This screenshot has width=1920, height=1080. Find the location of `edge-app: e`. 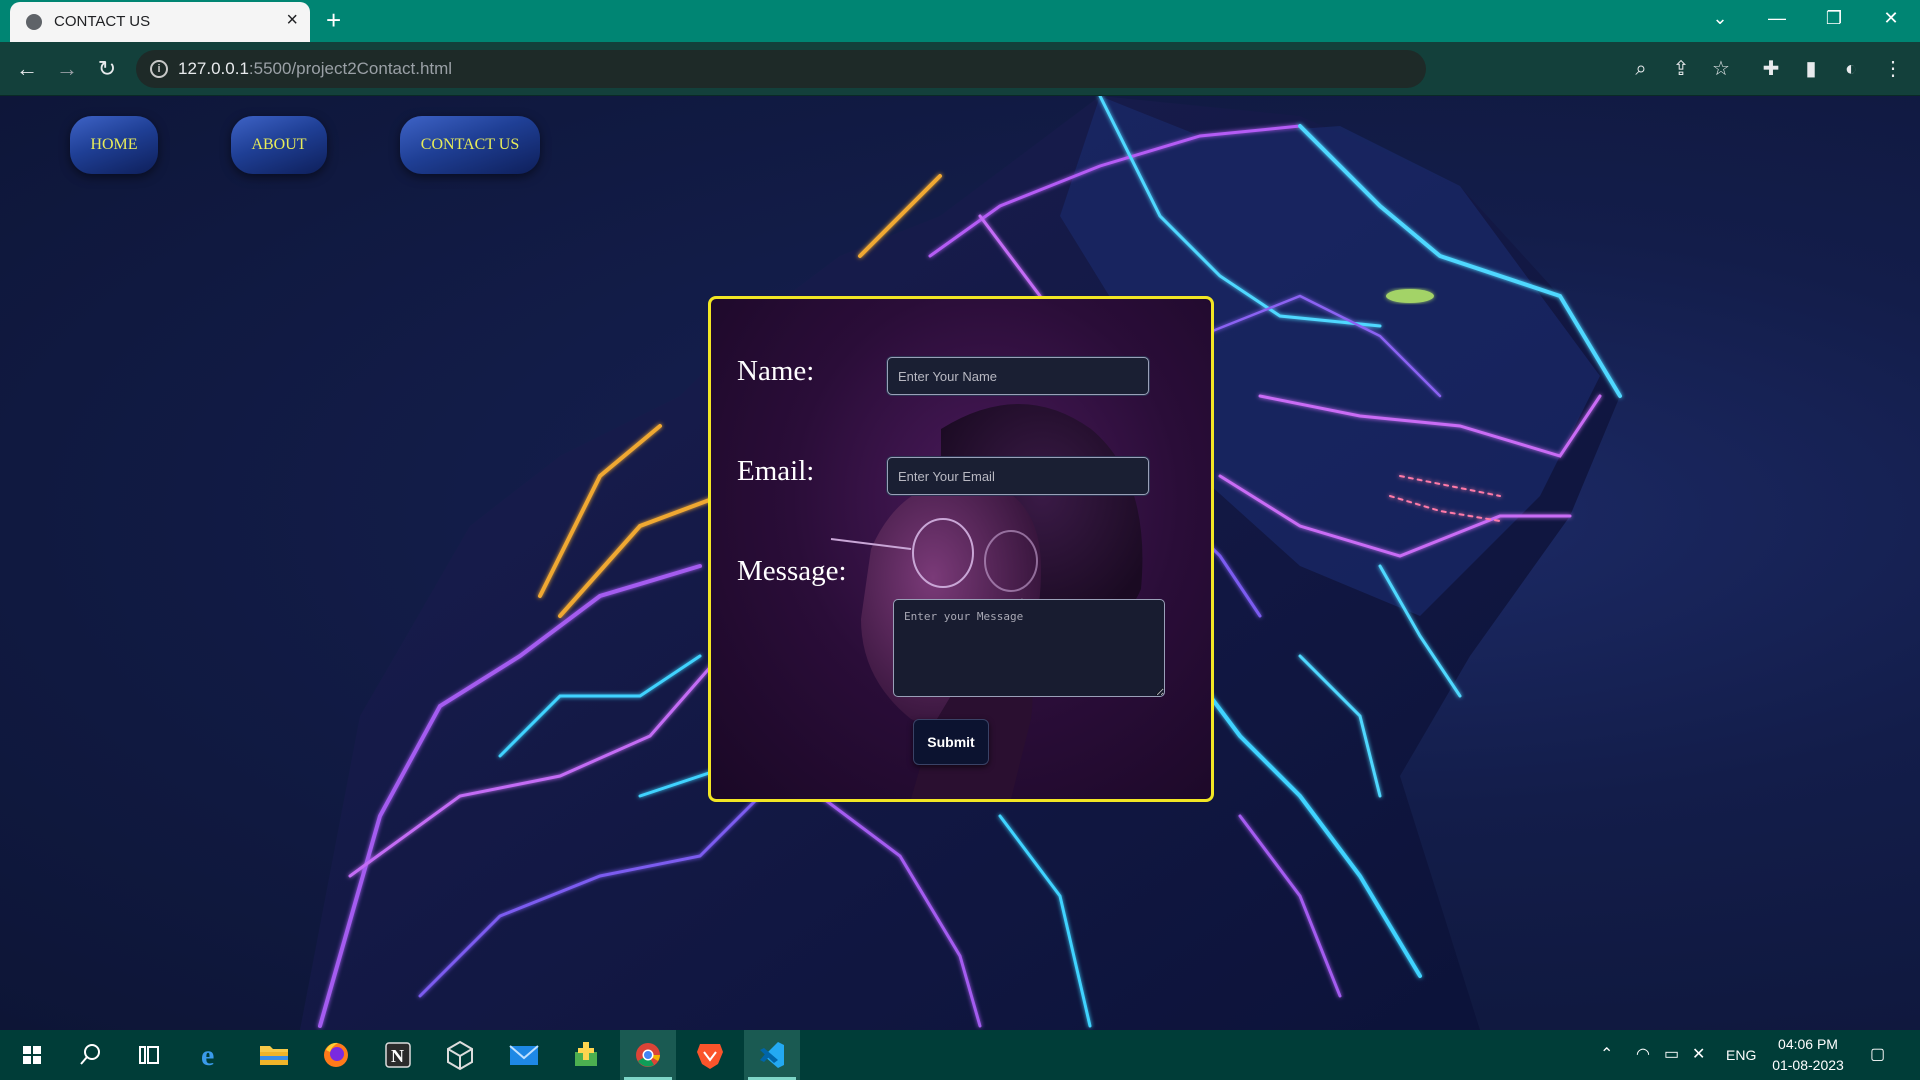

edge-app: e is located at coordinates (212, 1055).